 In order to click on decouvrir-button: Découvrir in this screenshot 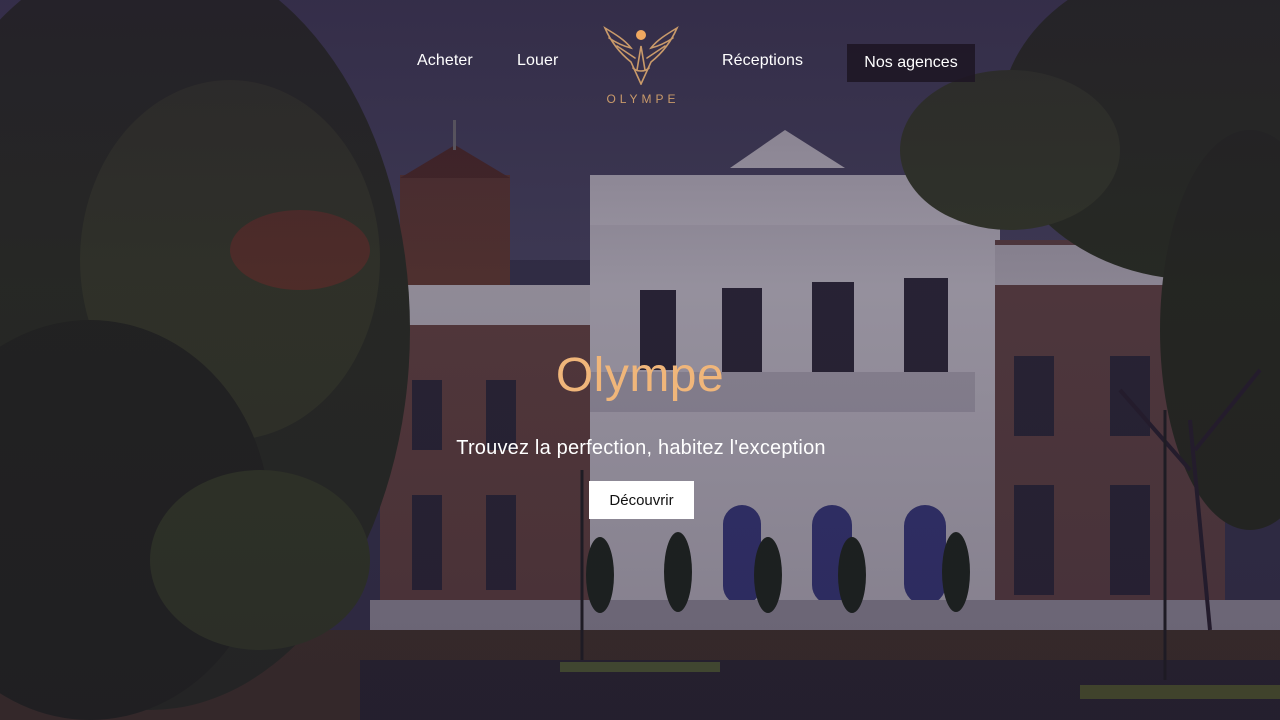, I will do `click(641, 500)`.